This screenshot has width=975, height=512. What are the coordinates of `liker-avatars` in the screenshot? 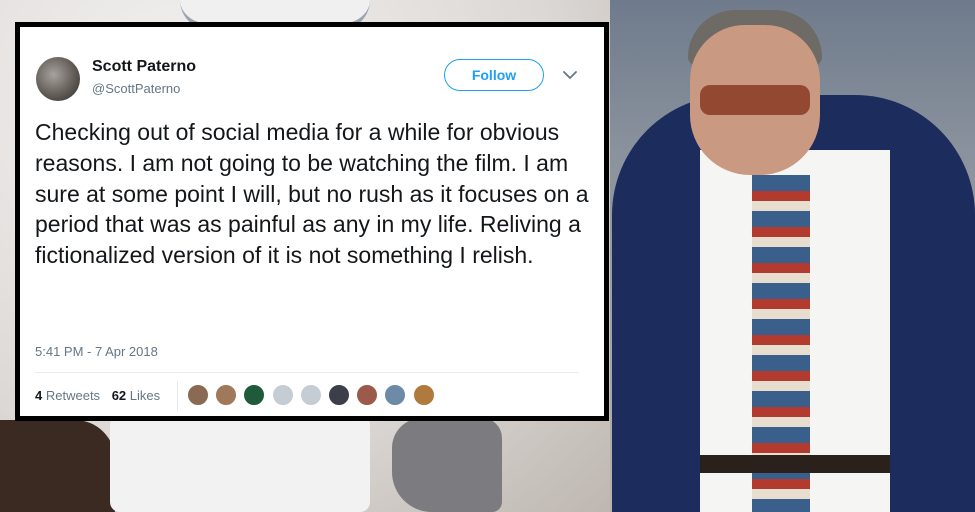 It's located at (314, 395).